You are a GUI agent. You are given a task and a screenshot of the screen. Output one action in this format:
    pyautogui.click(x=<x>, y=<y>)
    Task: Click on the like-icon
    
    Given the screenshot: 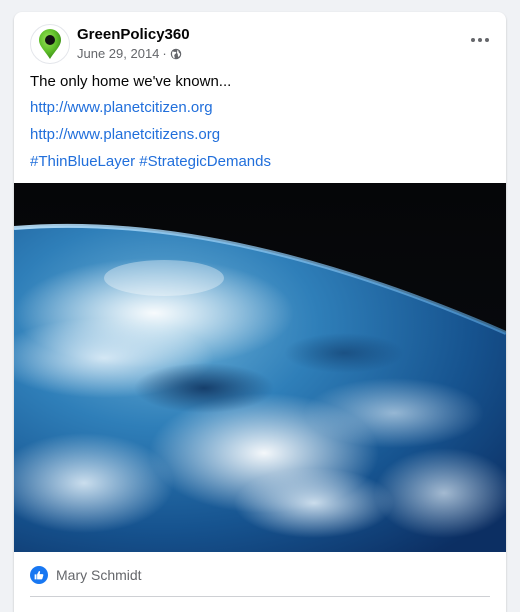 What is the action you would take?
    pyautogui.click(x=39, y=575)
    